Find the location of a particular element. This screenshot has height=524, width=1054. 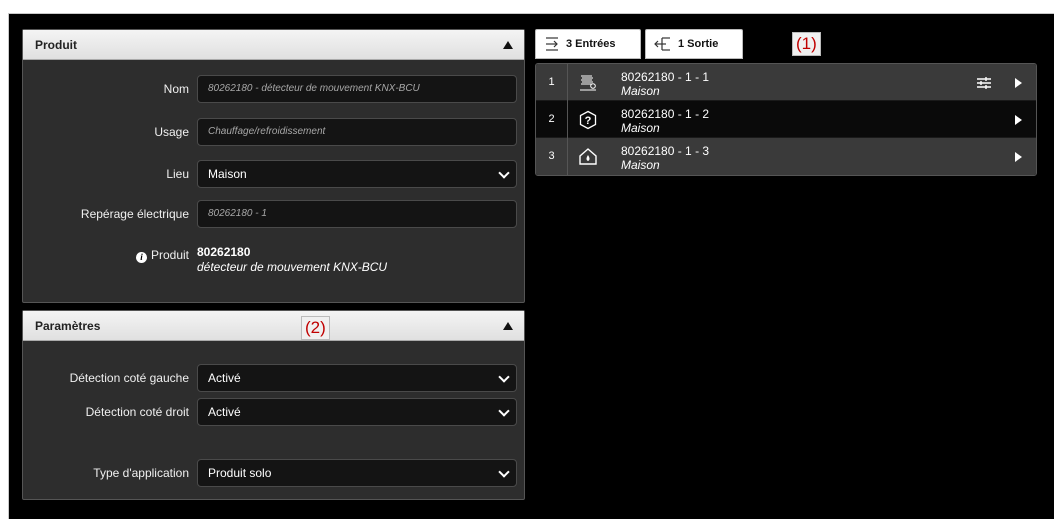

tab-entrees: 3 Entrées is located at coordinates (588, 44).